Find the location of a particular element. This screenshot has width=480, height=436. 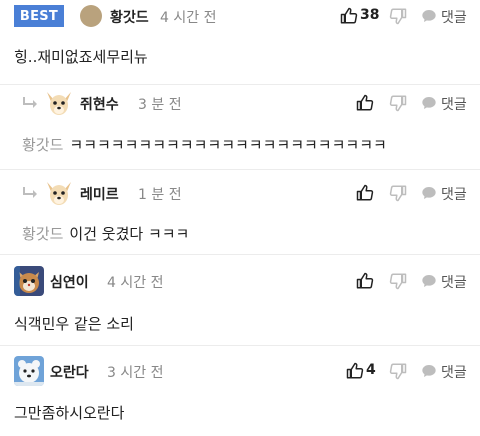

comment-text: 황갓드 ㅋㅋㅋㅋㅋㅋㅋㅋㅋㅋㅋㅋㅋㅋㅋㅋㅋㅋㅋㅋㅋㅋㅋ is located at coordinates (204, 144).